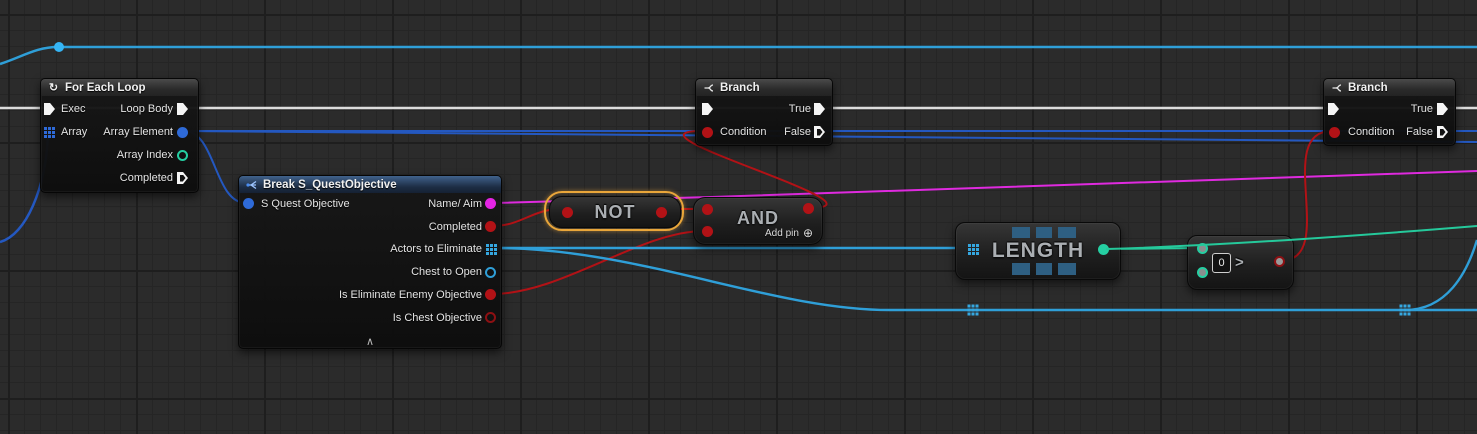 Image resolution: width=1477 pixels, height=434 pixels. I want to click on wire-cyan-top, so click(738, 55).